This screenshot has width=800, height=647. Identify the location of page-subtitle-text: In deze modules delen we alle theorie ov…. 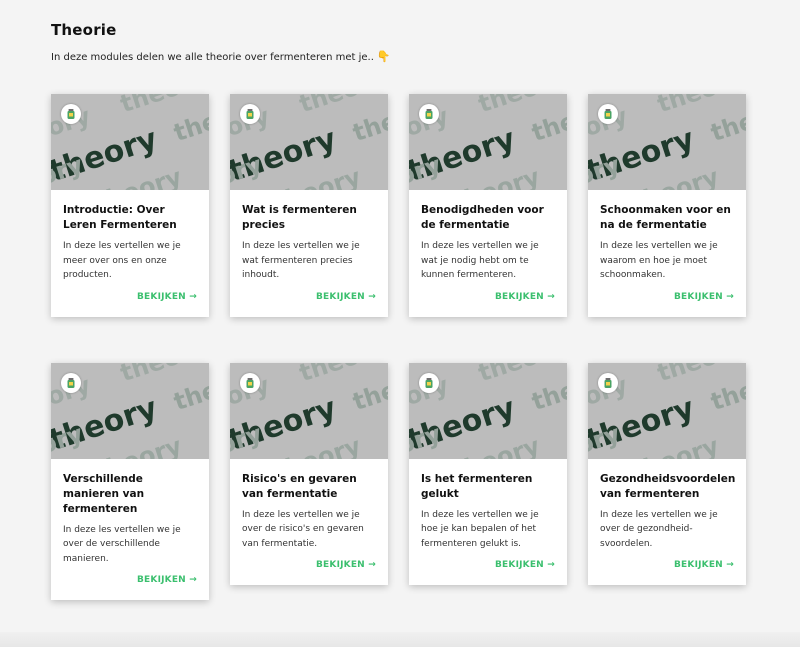
(212, 57).